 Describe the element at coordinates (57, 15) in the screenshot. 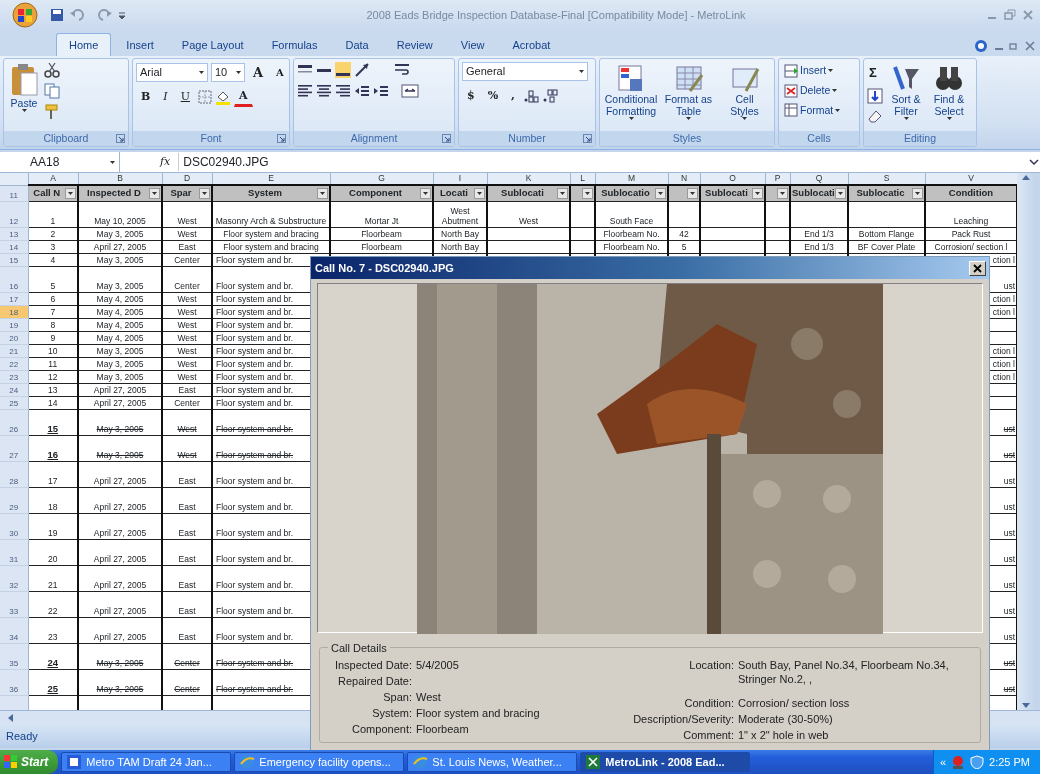

I see `save-icon` at that location.